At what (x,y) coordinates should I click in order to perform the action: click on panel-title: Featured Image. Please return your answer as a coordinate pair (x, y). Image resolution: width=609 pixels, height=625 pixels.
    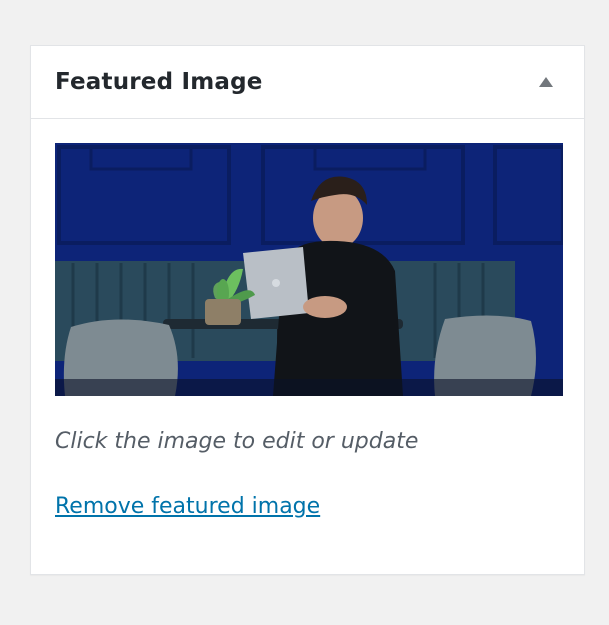
    Looking at the image, I should click on (159, 82).